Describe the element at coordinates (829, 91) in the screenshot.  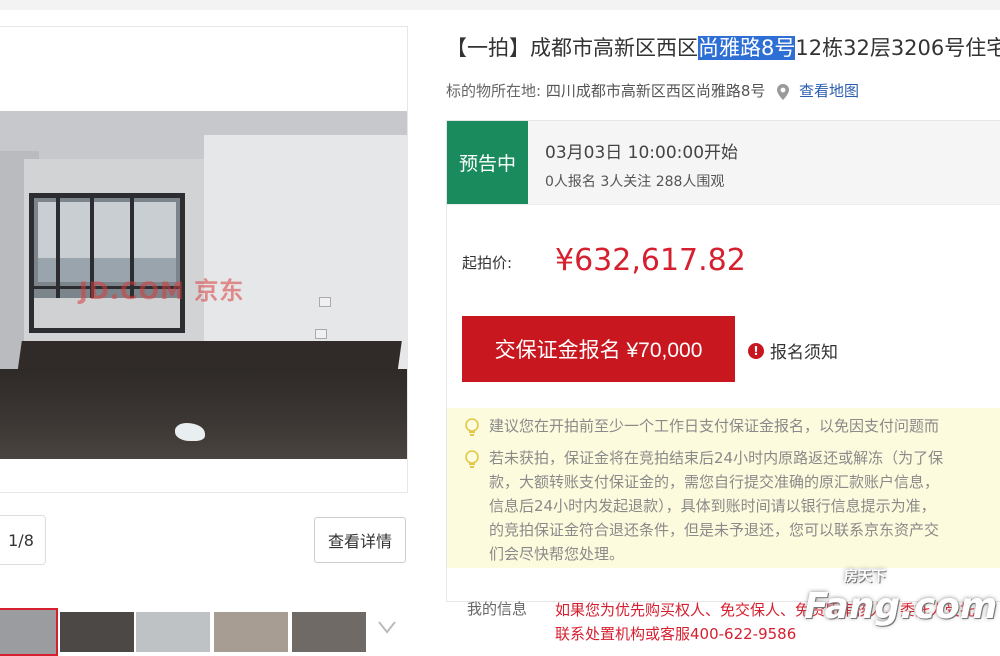
I see `view-map-link: 查看地图` at that location.